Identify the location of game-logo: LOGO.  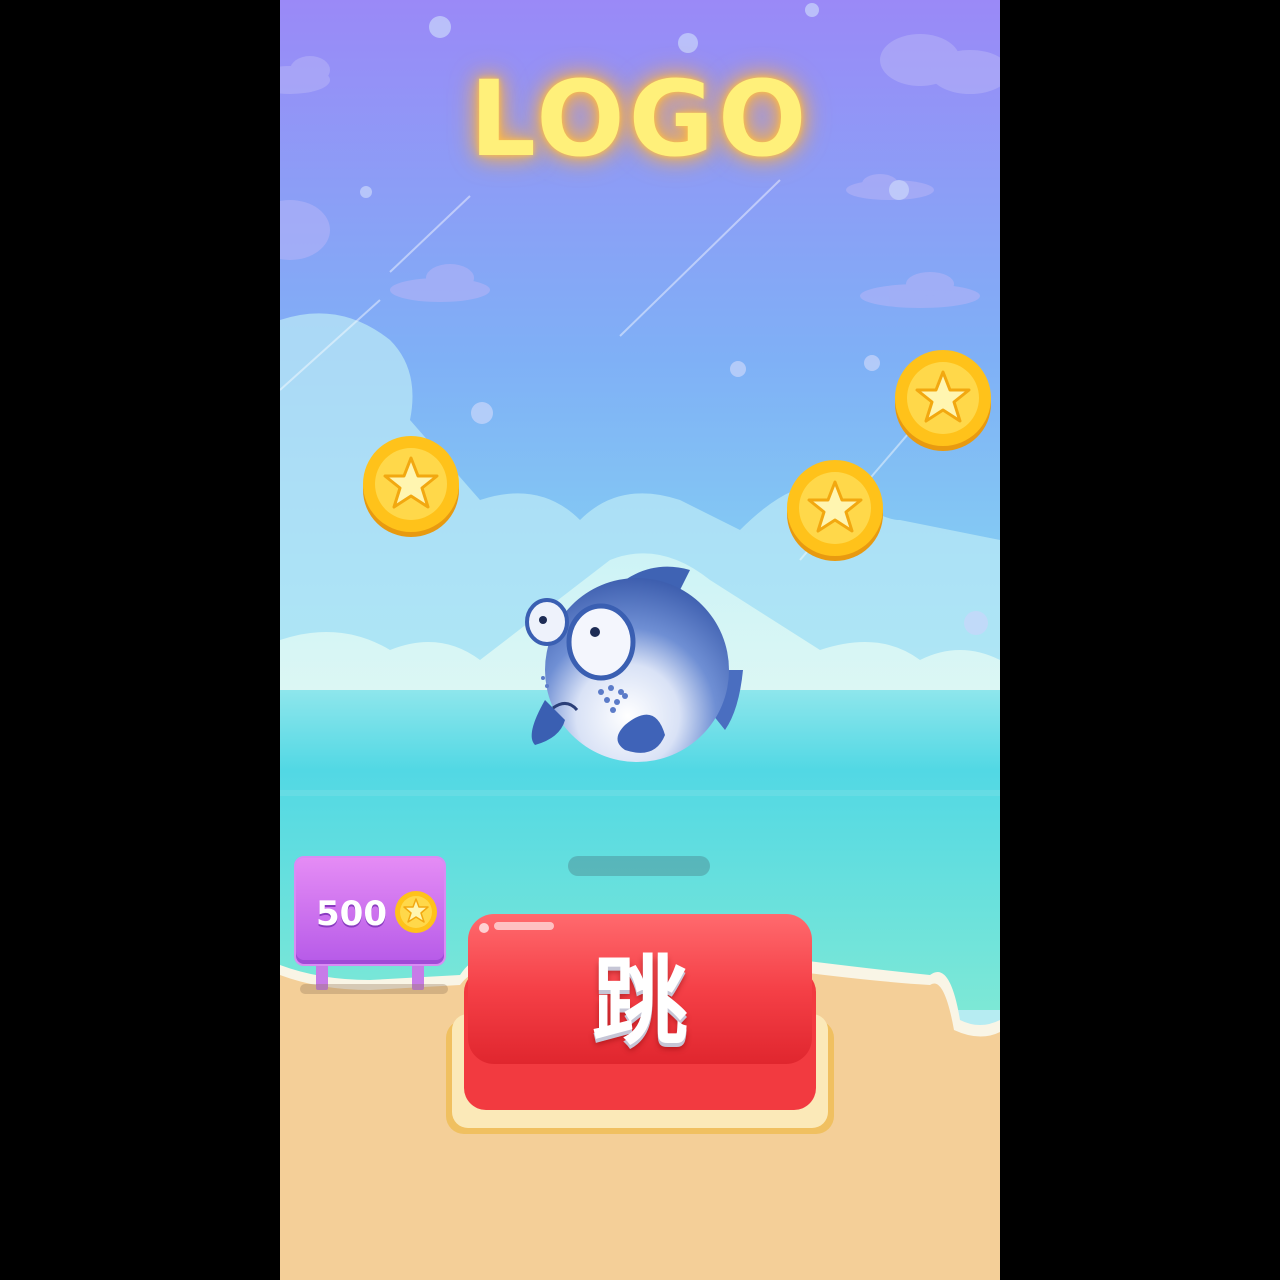
(640, 119).